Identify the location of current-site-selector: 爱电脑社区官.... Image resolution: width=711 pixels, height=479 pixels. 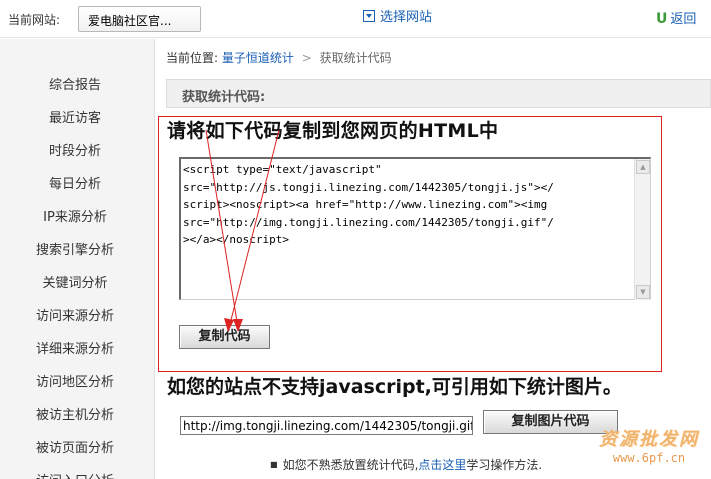
(139, 19).